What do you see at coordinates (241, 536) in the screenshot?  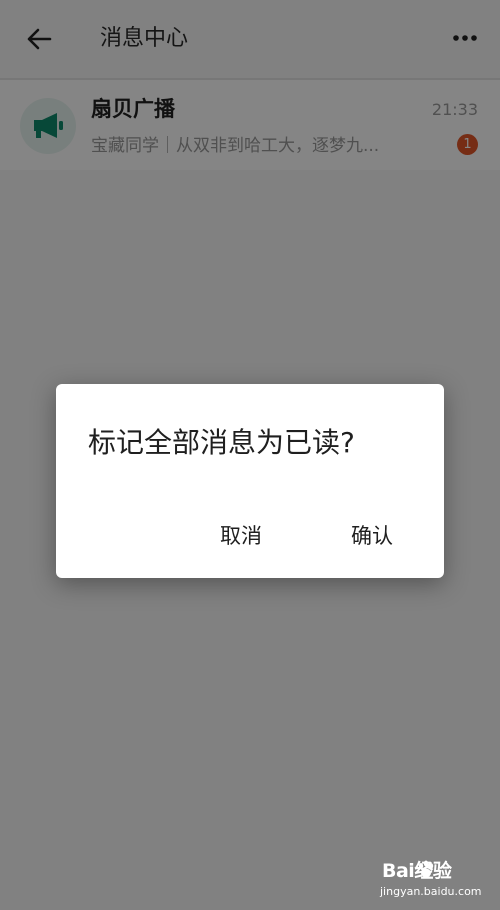 I see `cancel-button: 取消` at bounding box center [241, 536].